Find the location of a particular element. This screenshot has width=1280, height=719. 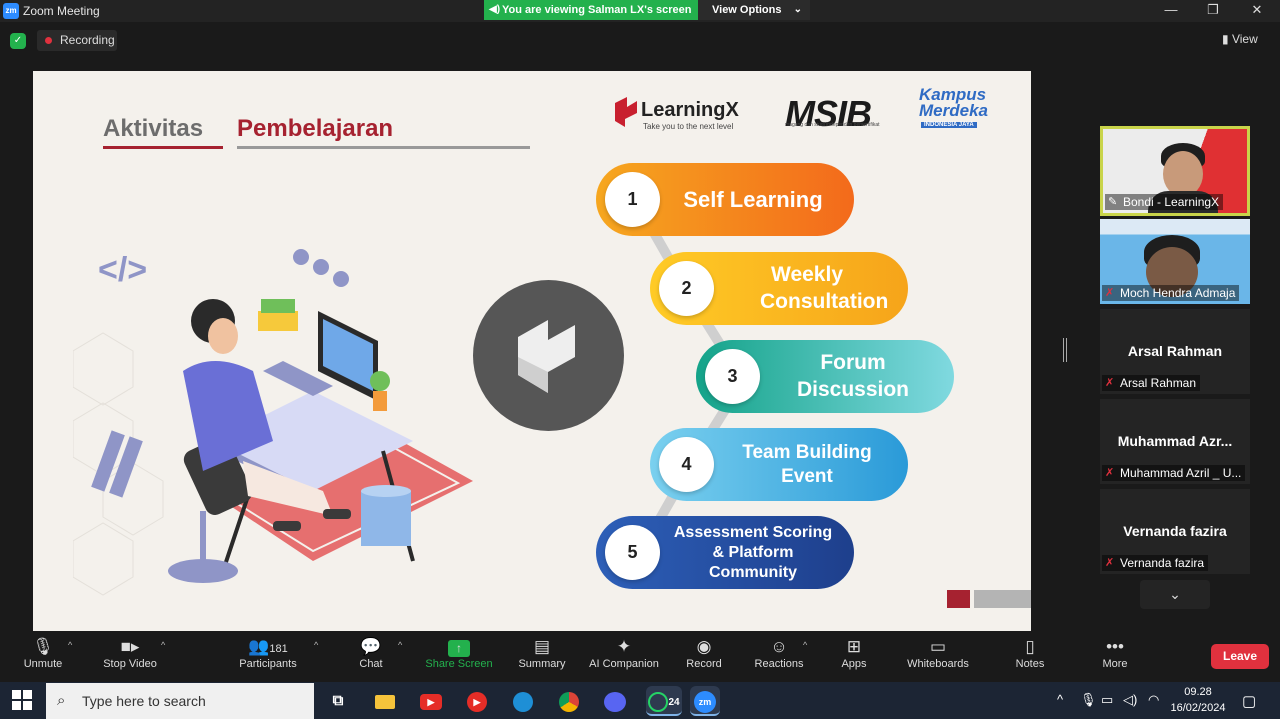

more-button: ••• More is located at coordinates (1115, 653).